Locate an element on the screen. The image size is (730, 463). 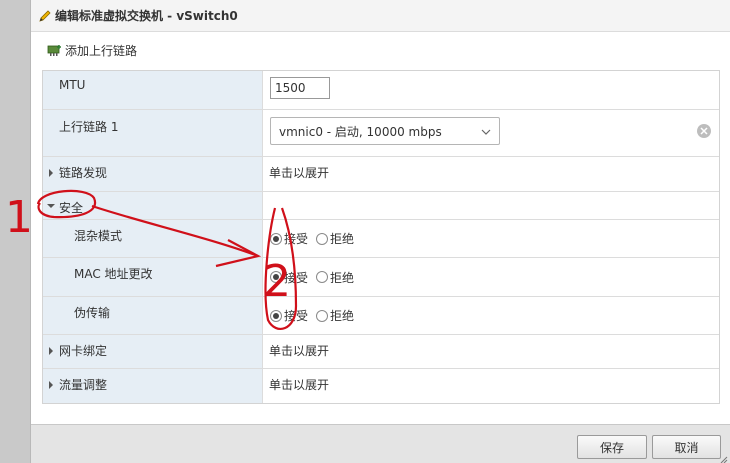
promiscuous-mode-options: 接受 拒绝 is located at coordinates (316, 238).